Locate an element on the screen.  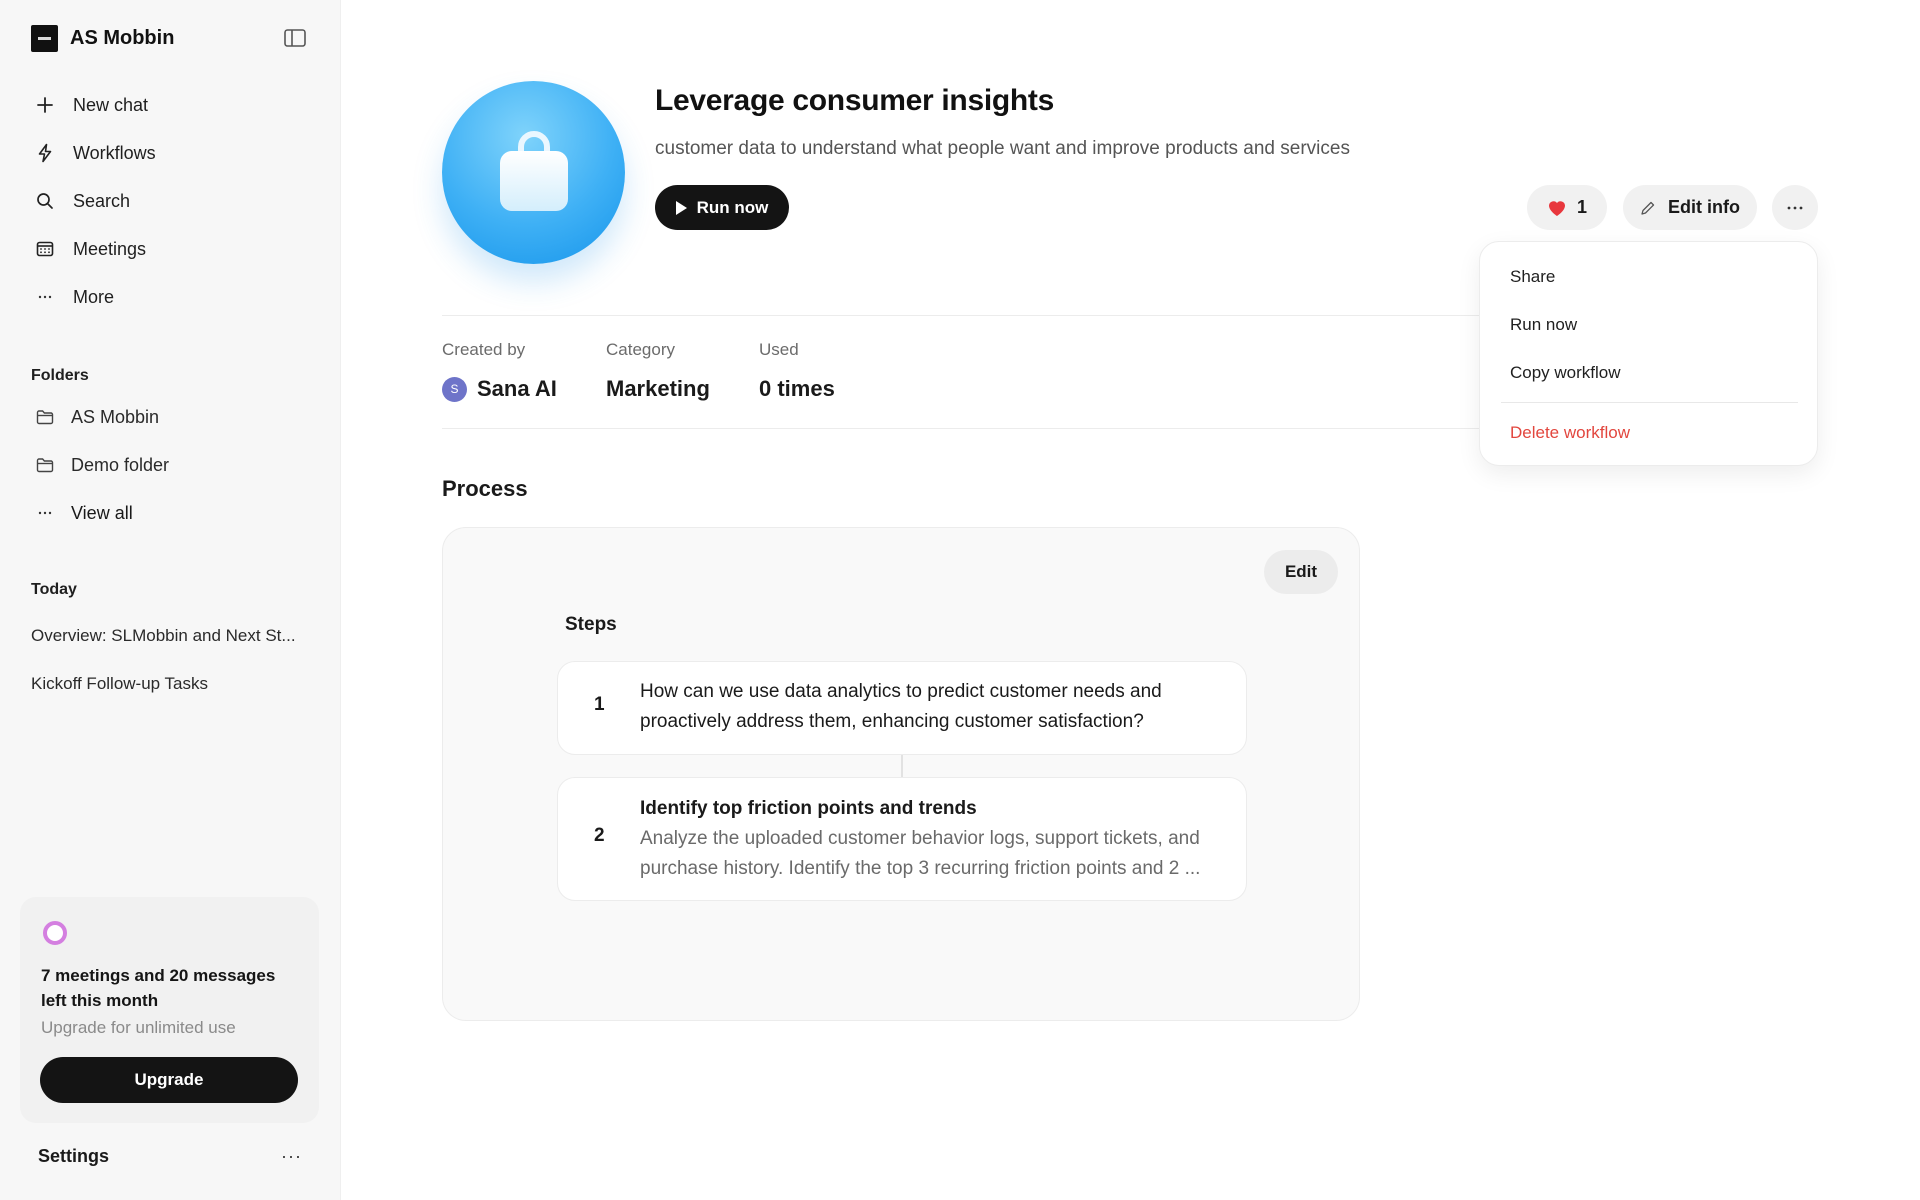
folder-list: AS Mobbin Demo folder View all is located at coordinates (174, 465).